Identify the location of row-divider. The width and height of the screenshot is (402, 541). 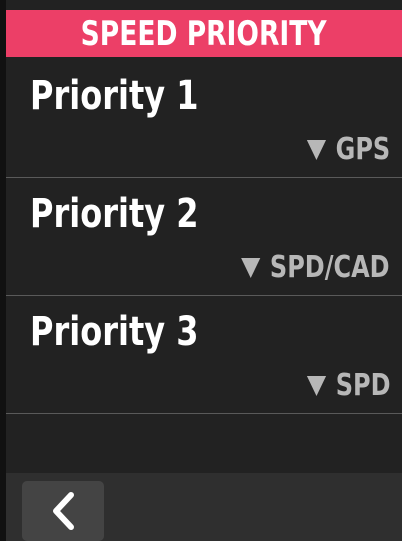
(204, 413).